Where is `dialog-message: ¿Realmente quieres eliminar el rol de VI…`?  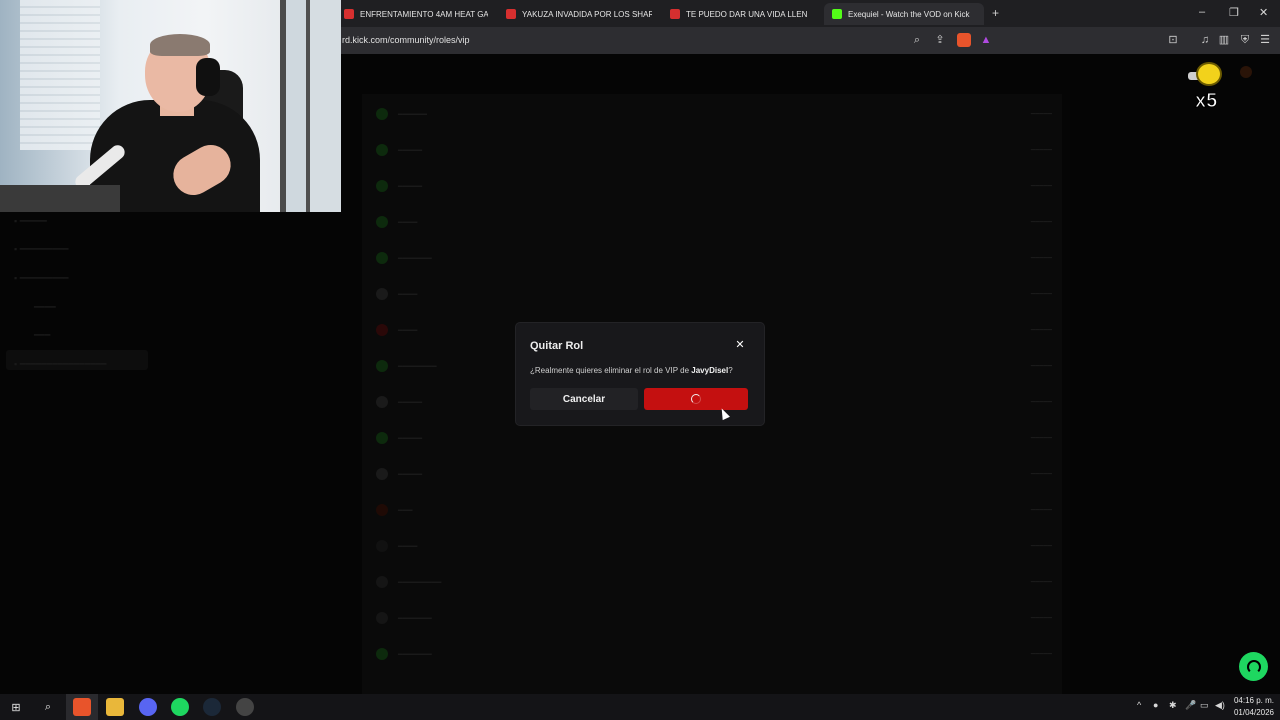
dialog-message: ¿Realmente quieres eliminar el rol de VI… is located at coordinates (631, 370).